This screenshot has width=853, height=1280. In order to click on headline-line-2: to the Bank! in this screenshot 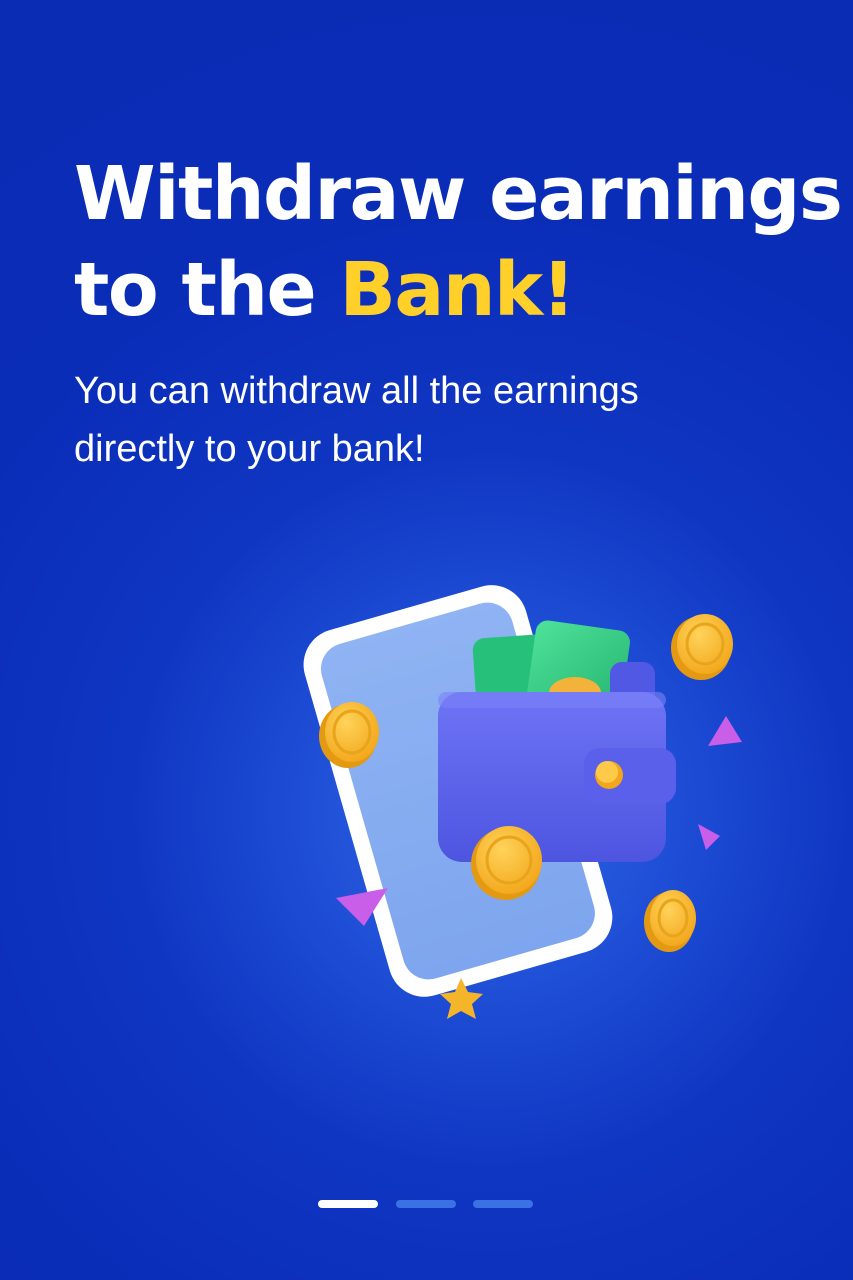, I will do `click(454, 290)`.